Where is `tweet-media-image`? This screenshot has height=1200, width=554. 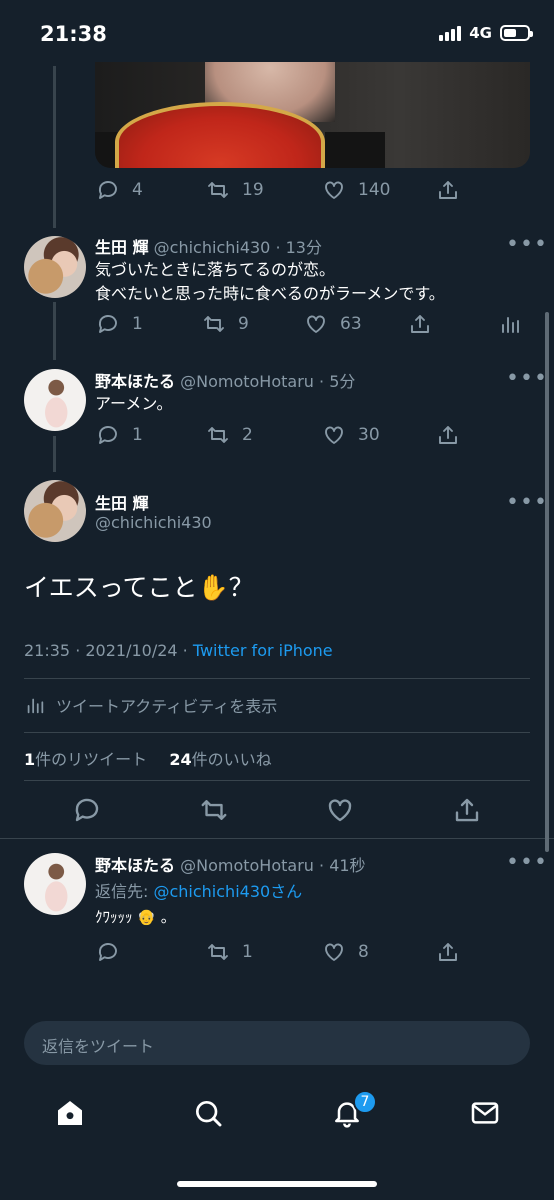 tweet-media-image is located at coordinates (312, 115).